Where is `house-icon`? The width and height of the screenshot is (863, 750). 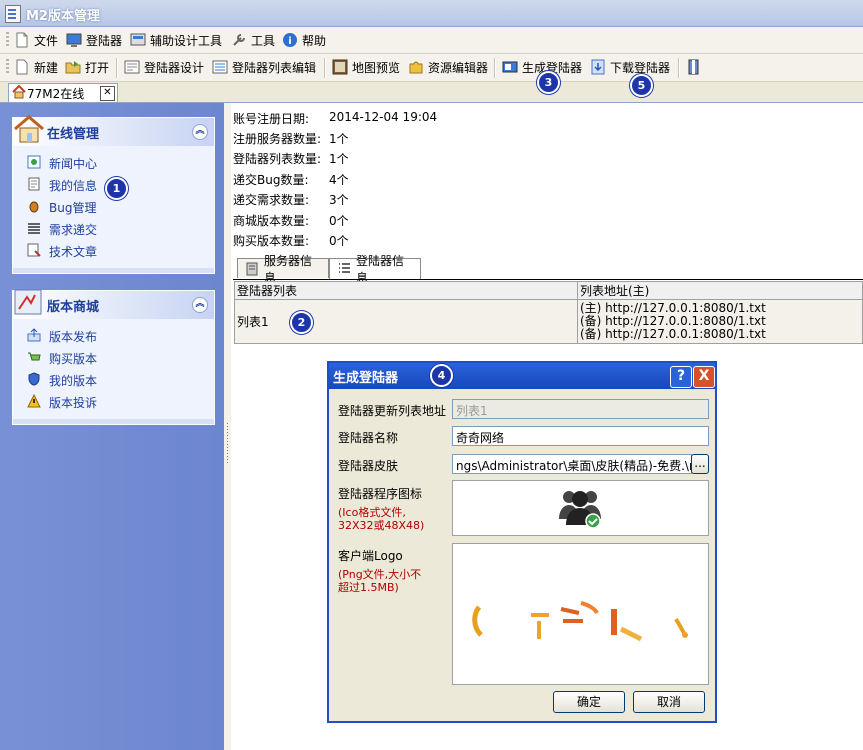 house-icon is located at coordinates (29, 132).